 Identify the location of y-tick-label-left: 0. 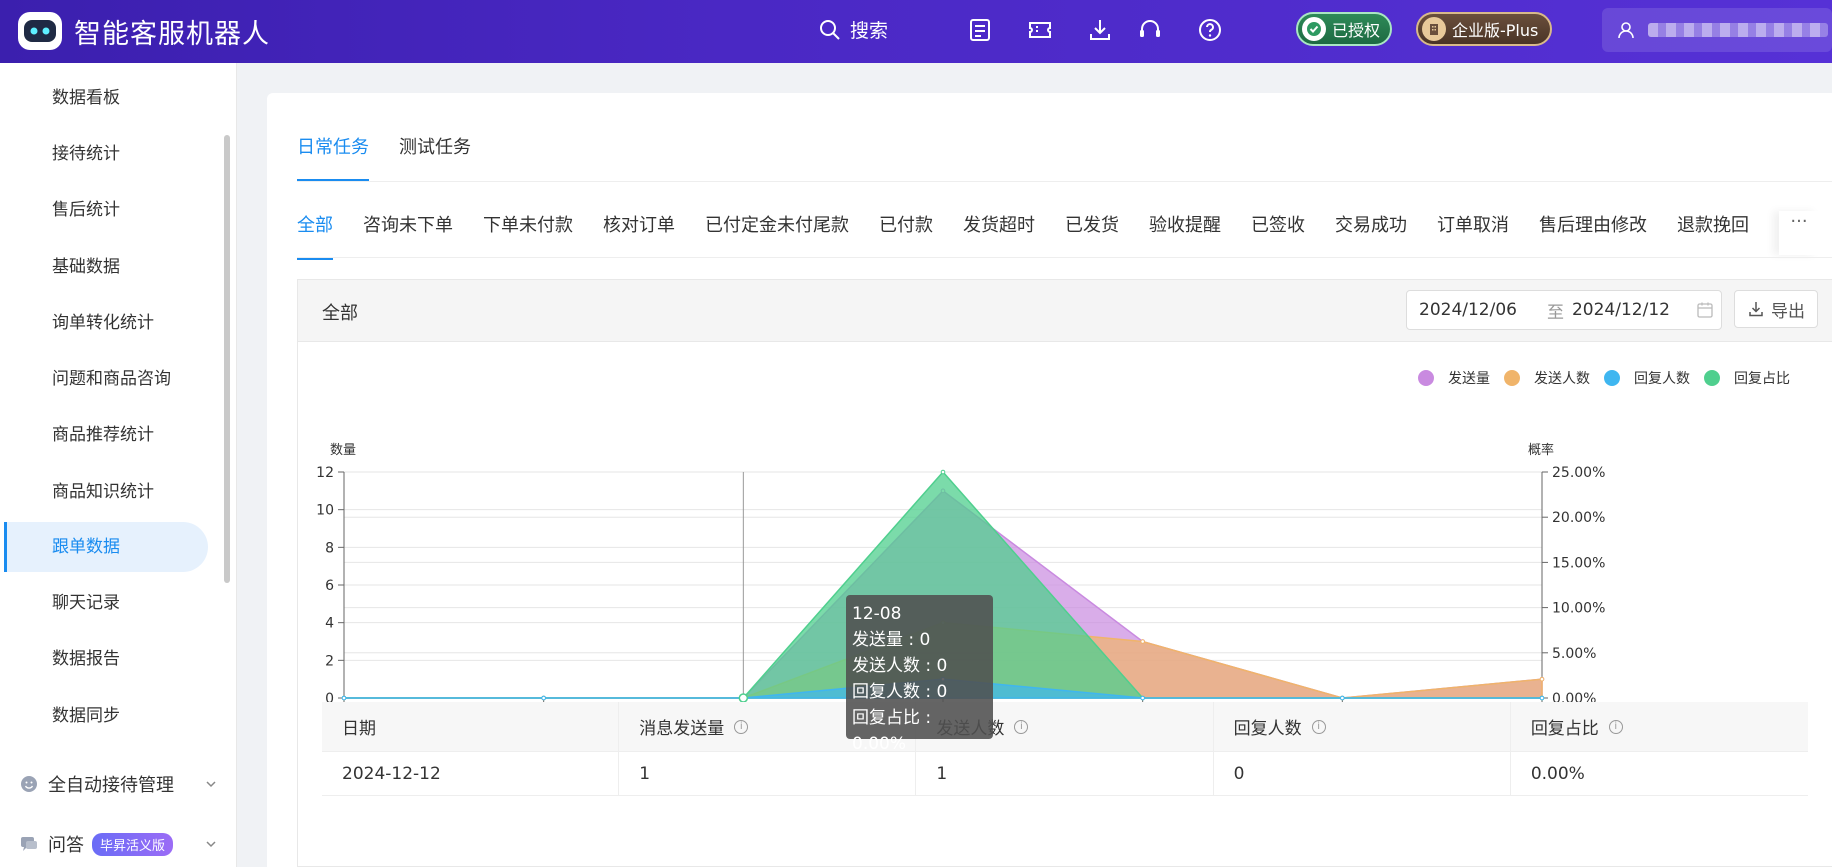
(329, 696).